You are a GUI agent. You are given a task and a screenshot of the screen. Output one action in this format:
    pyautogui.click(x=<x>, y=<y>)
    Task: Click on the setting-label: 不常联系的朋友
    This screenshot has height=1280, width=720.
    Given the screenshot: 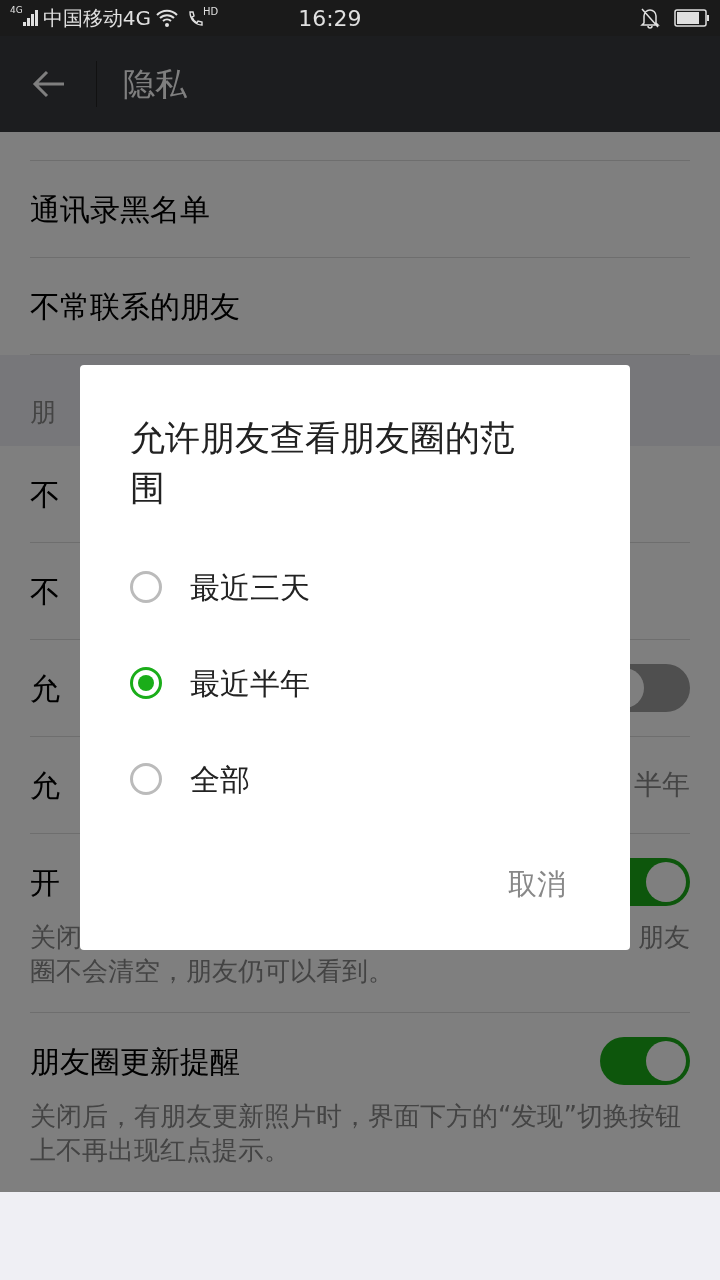 What is the action you would take?
    pyautogui.click(x=135, y=306)
    